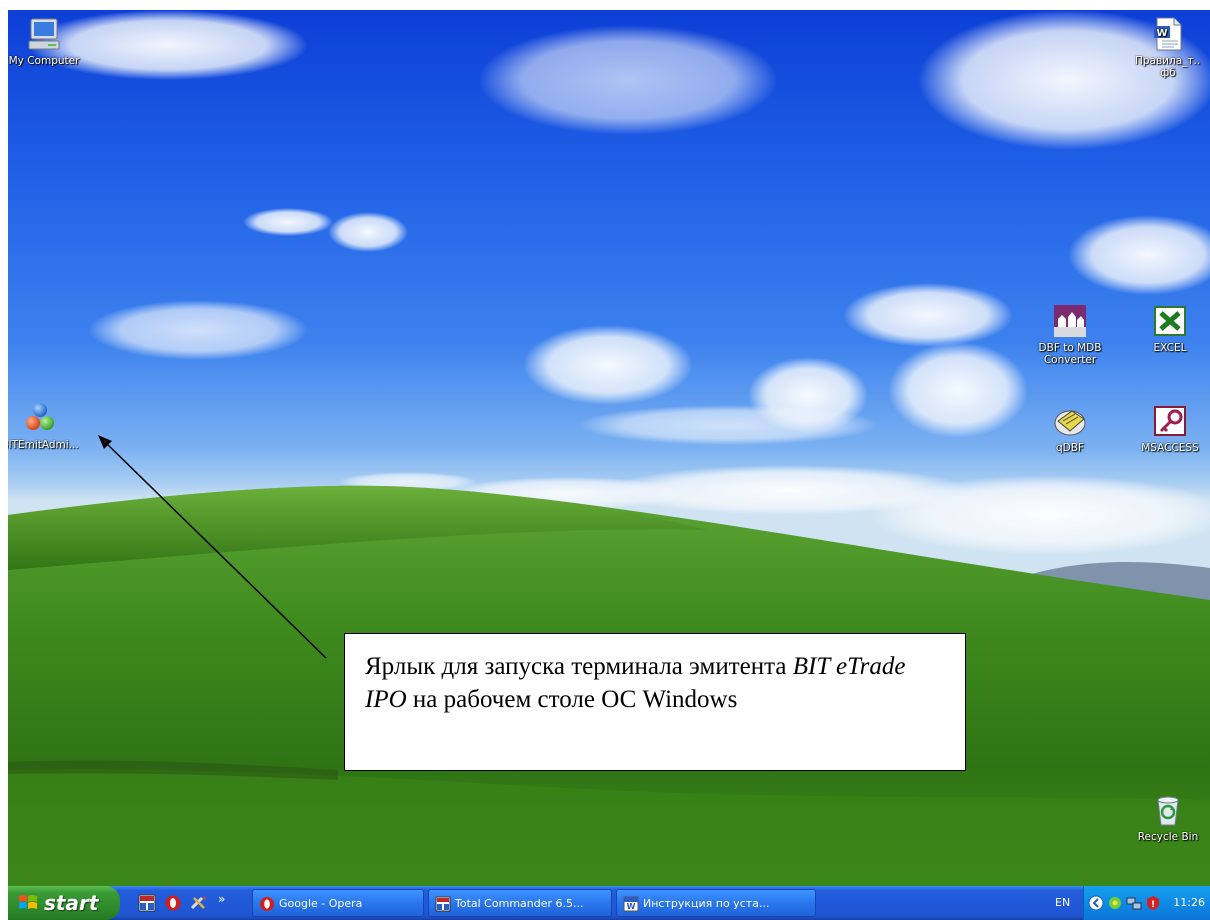 Image resolution: width=1210 pixels, height=920 pixels. Describe the element at coordinates (321, 903) in the screenshot. I see `taskbar-button-label: Google - Opera` at that location.